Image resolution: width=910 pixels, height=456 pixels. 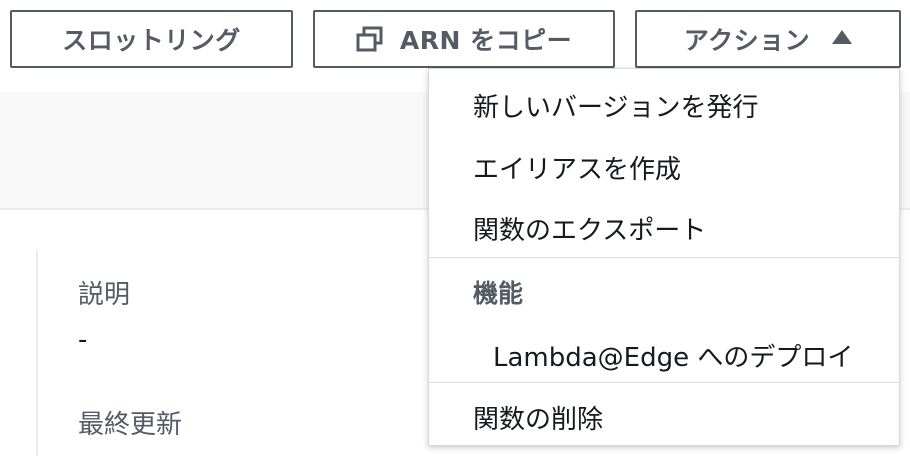 I want to click on create-alias-menu-item: エイリアスを作成, so click(x=577, y=167).